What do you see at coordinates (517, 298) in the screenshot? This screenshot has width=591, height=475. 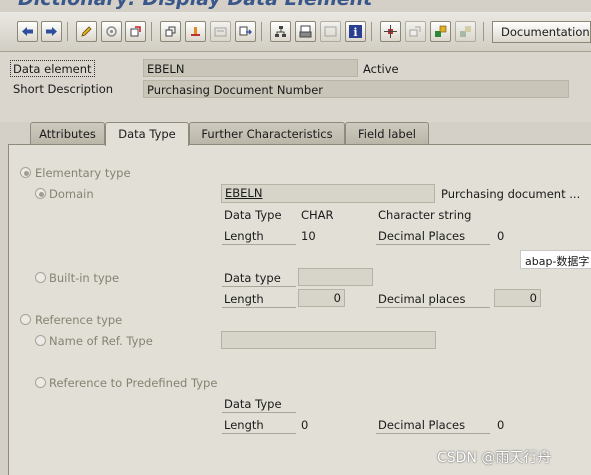 I see `builtin-decimal-field: 0` at bounding box center [517, 298].